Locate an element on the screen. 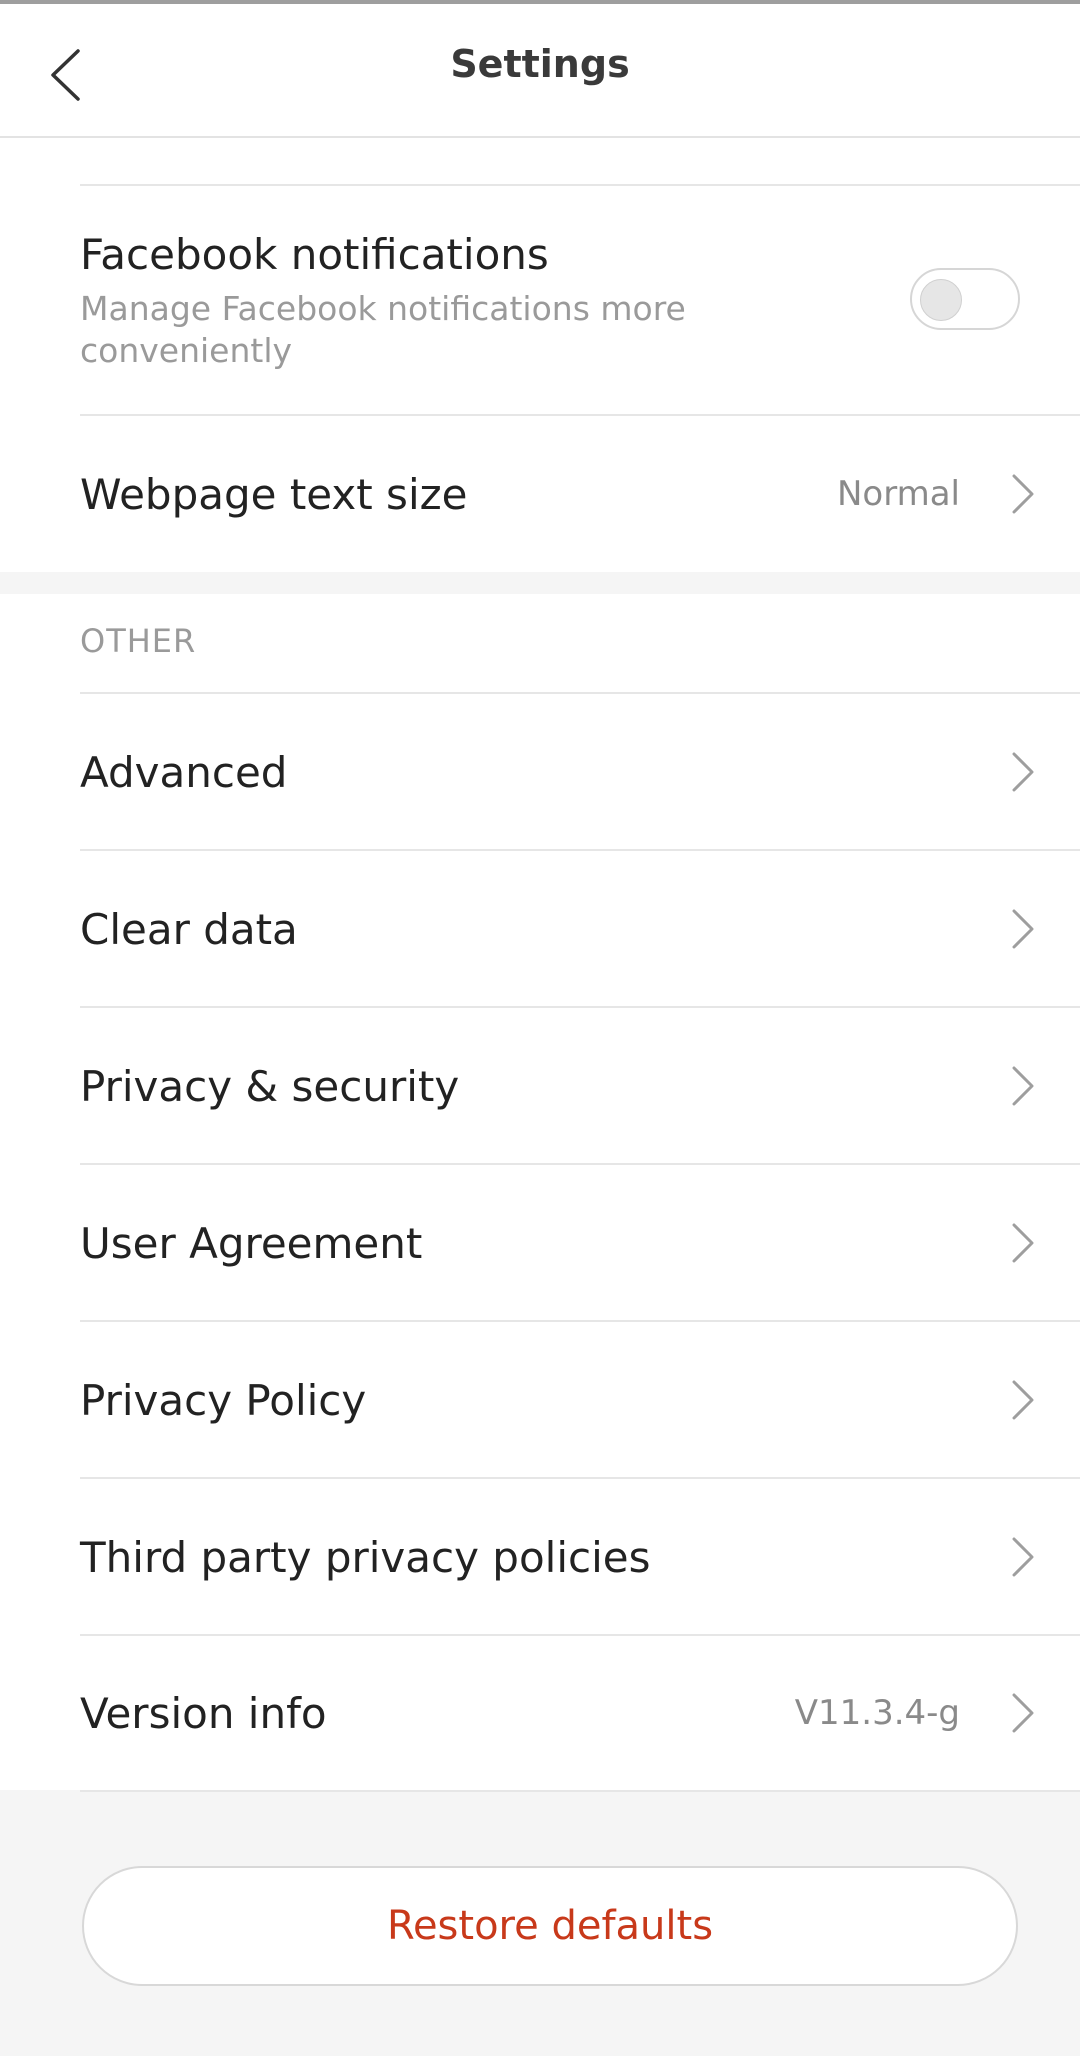 Image resolution: width=1080 pixels, height=2056 pixels. version-info-row: Version info V11.3.4-g is located at coordinates (540, 1713).